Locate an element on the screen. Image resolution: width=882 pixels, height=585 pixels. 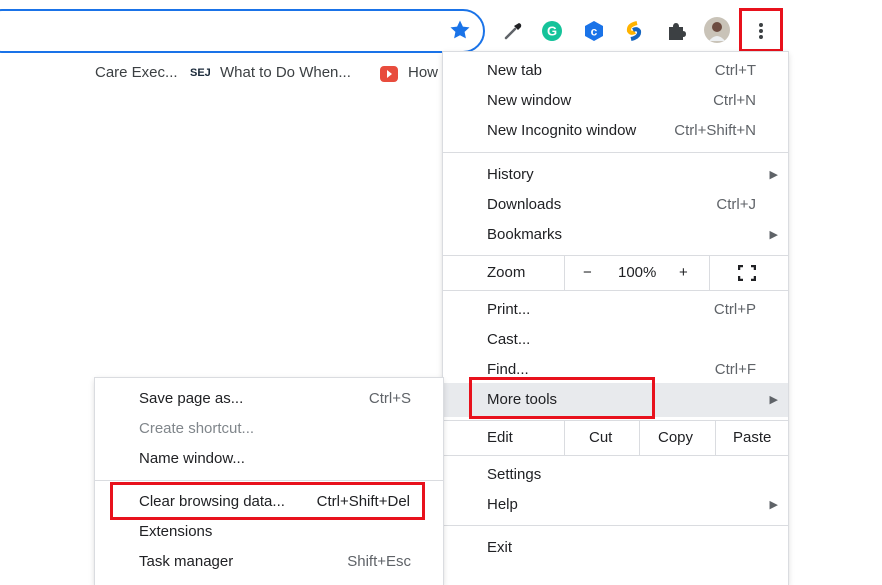
zoom-out-button: − is located at coordinates (587, 273).